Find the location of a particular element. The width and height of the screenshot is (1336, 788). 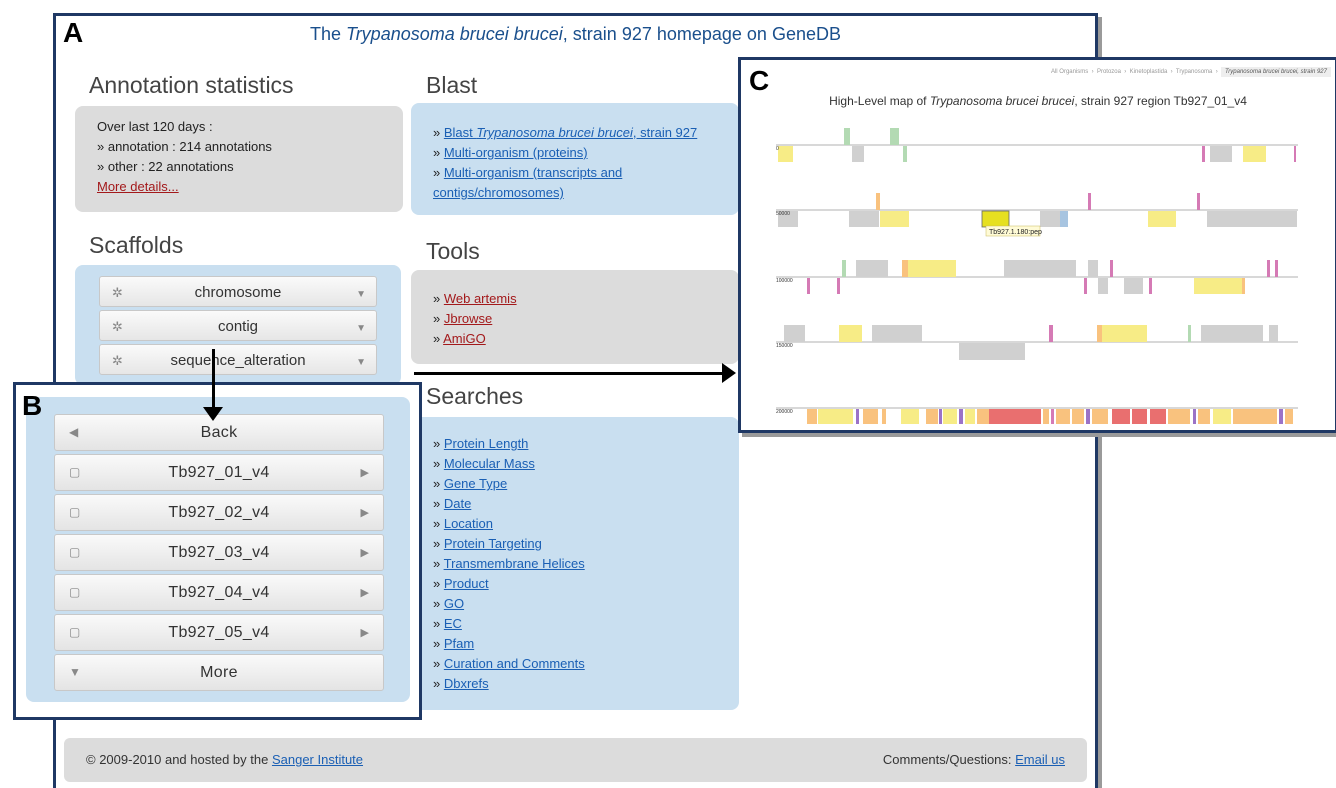

scaffold-item-tb927-04: ▢ Tb927_04_v4 ▶ is located at coordinates (219, 592).